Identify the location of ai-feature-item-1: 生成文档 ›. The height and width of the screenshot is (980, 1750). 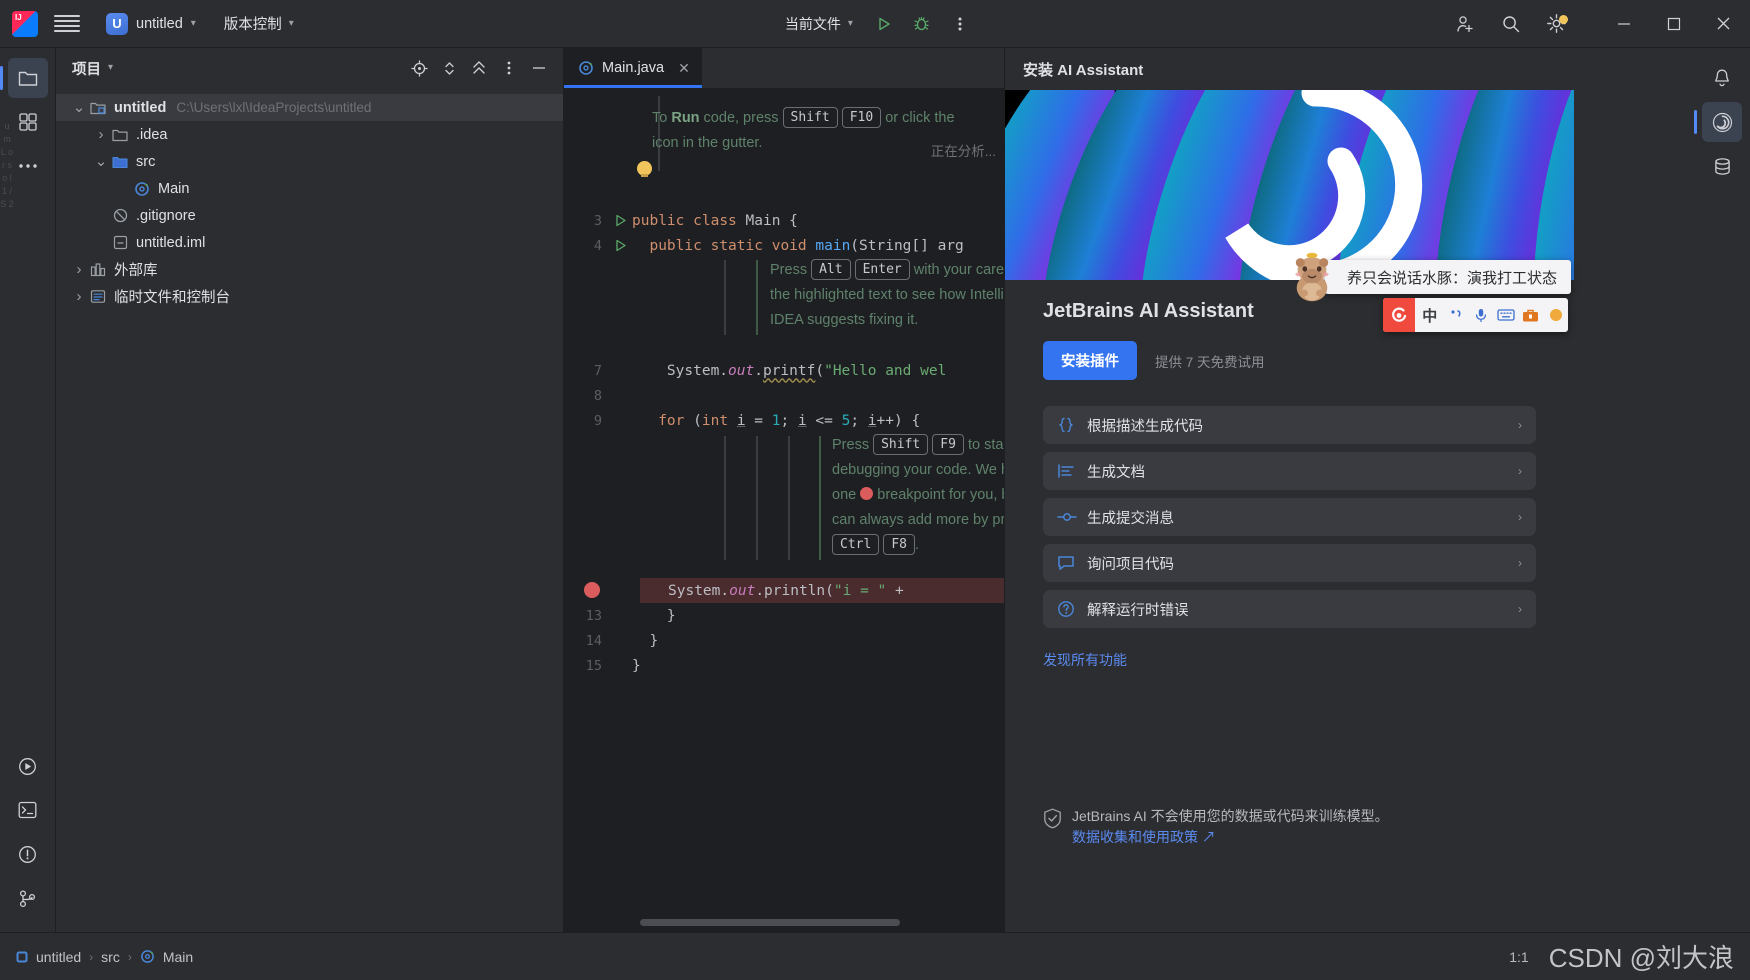
(1289, 471).